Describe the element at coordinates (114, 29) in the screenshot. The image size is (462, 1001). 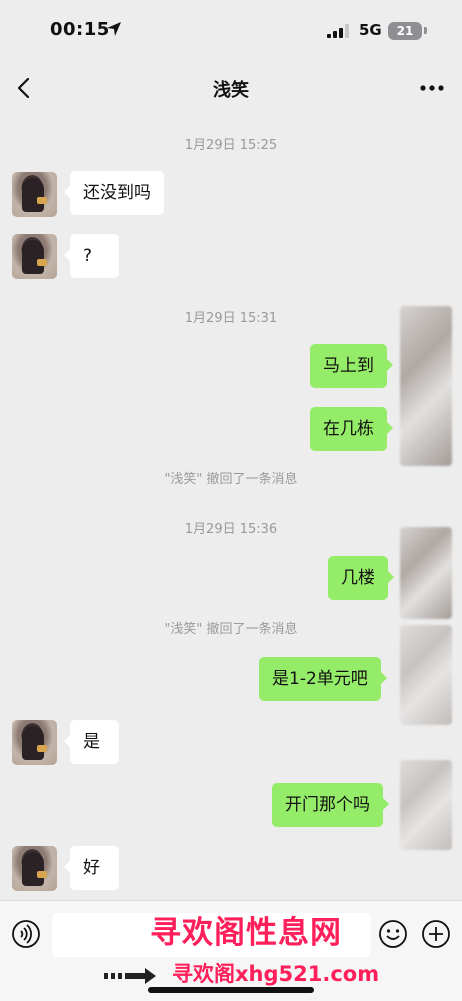
I see `location-arrow-icon` at that location.